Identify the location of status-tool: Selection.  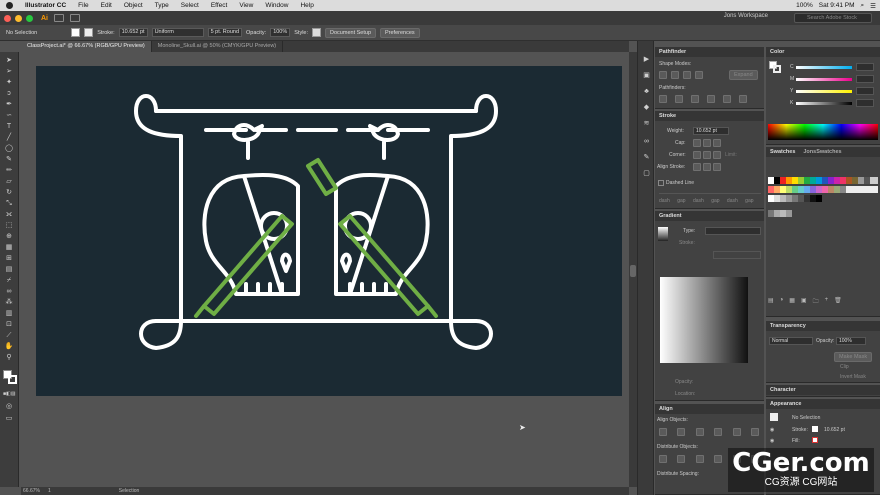
(129, 491).